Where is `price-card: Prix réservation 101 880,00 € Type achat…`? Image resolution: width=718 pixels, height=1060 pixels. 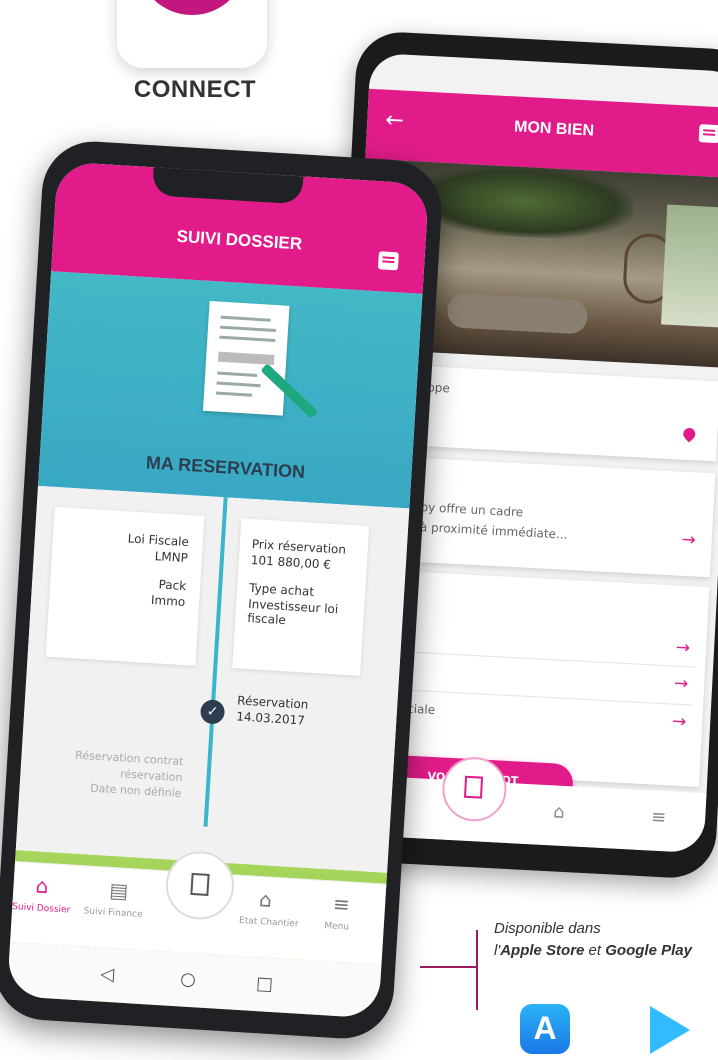 price-card: Prix réservation 101 880,00 € Type achat… is located at coordinates (301, 597).